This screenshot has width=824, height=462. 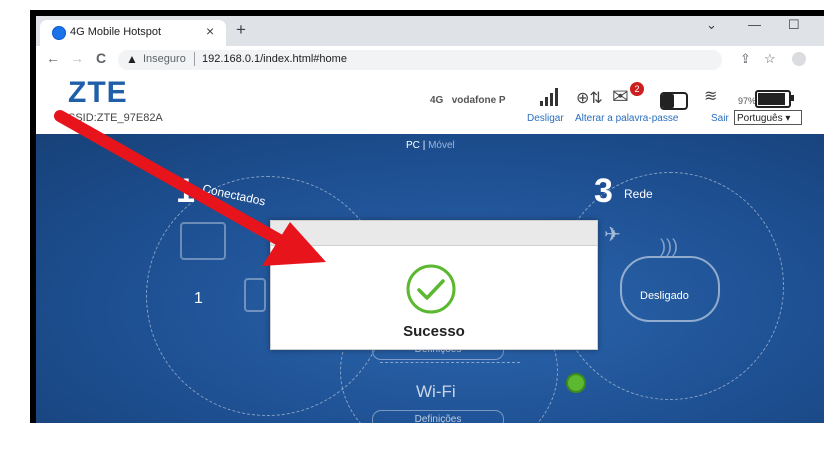 What do you see at coordinates (768, 117) in the screenshot?
I see `language-select: Português ▾` at bounding box center [768, 117].